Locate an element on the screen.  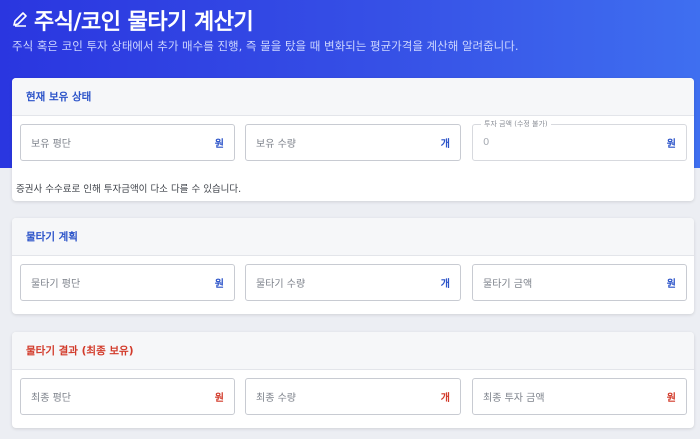
result-avg-price-field: 최종 평단 원 is located at coordinates (127, 396).